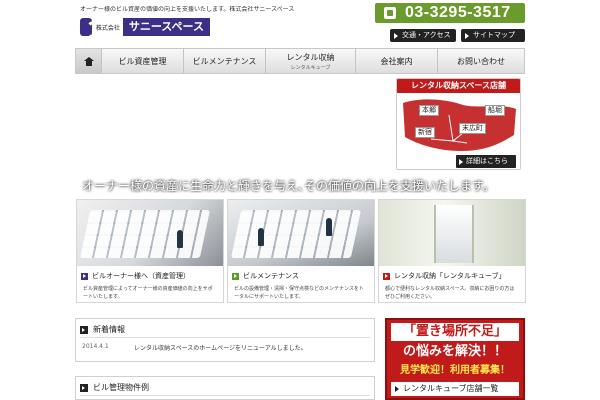  I want to click on map-detail-button: 詳細はこちら, so click(486, 161).